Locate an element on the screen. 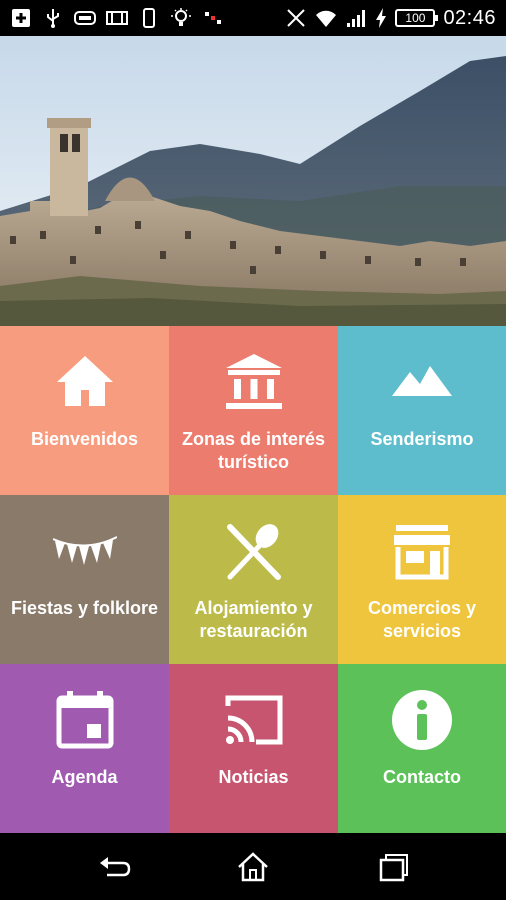 Image resolution: width=506 pixels, height=900 pixels. notification-icons is located at coordinates (117, 18).